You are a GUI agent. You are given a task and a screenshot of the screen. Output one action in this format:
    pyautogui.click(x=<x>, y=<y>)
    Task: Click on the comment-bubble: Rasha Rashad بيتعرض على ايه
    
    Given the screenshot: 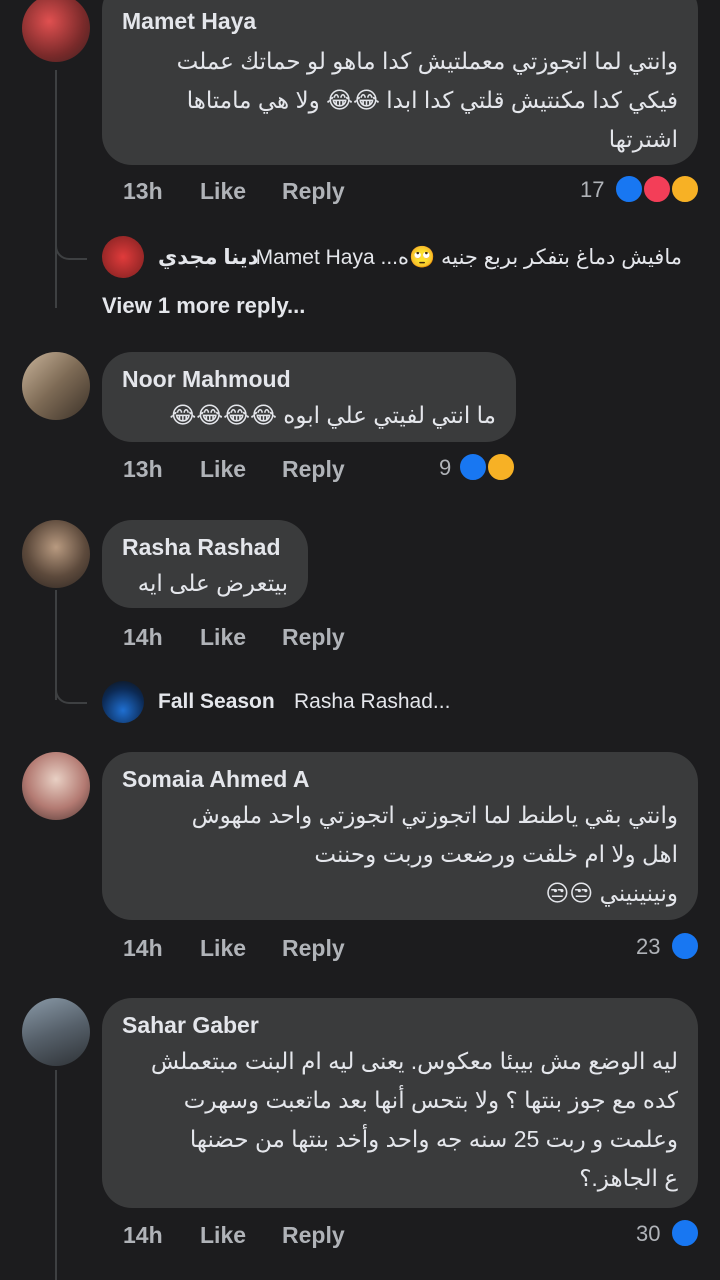 What is the action you would take?
    pyautogui.click(x=205, y=564)
    